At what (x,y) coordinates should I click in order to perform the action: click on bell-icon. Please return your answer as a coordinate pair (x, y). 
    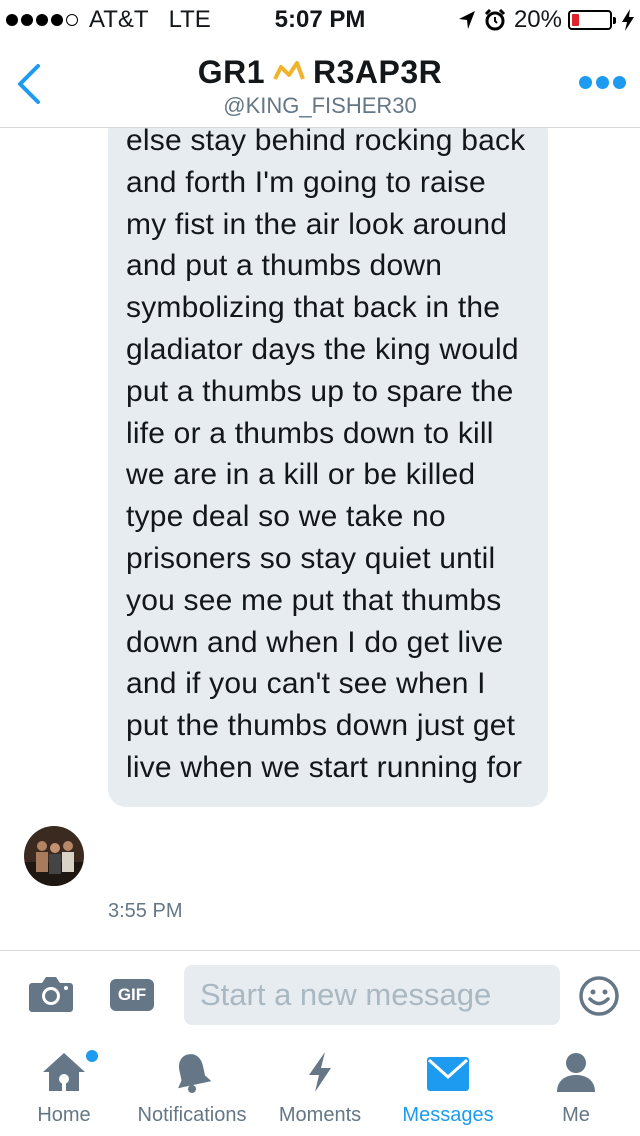
    Looking at the image, I should click on (195, 1073).